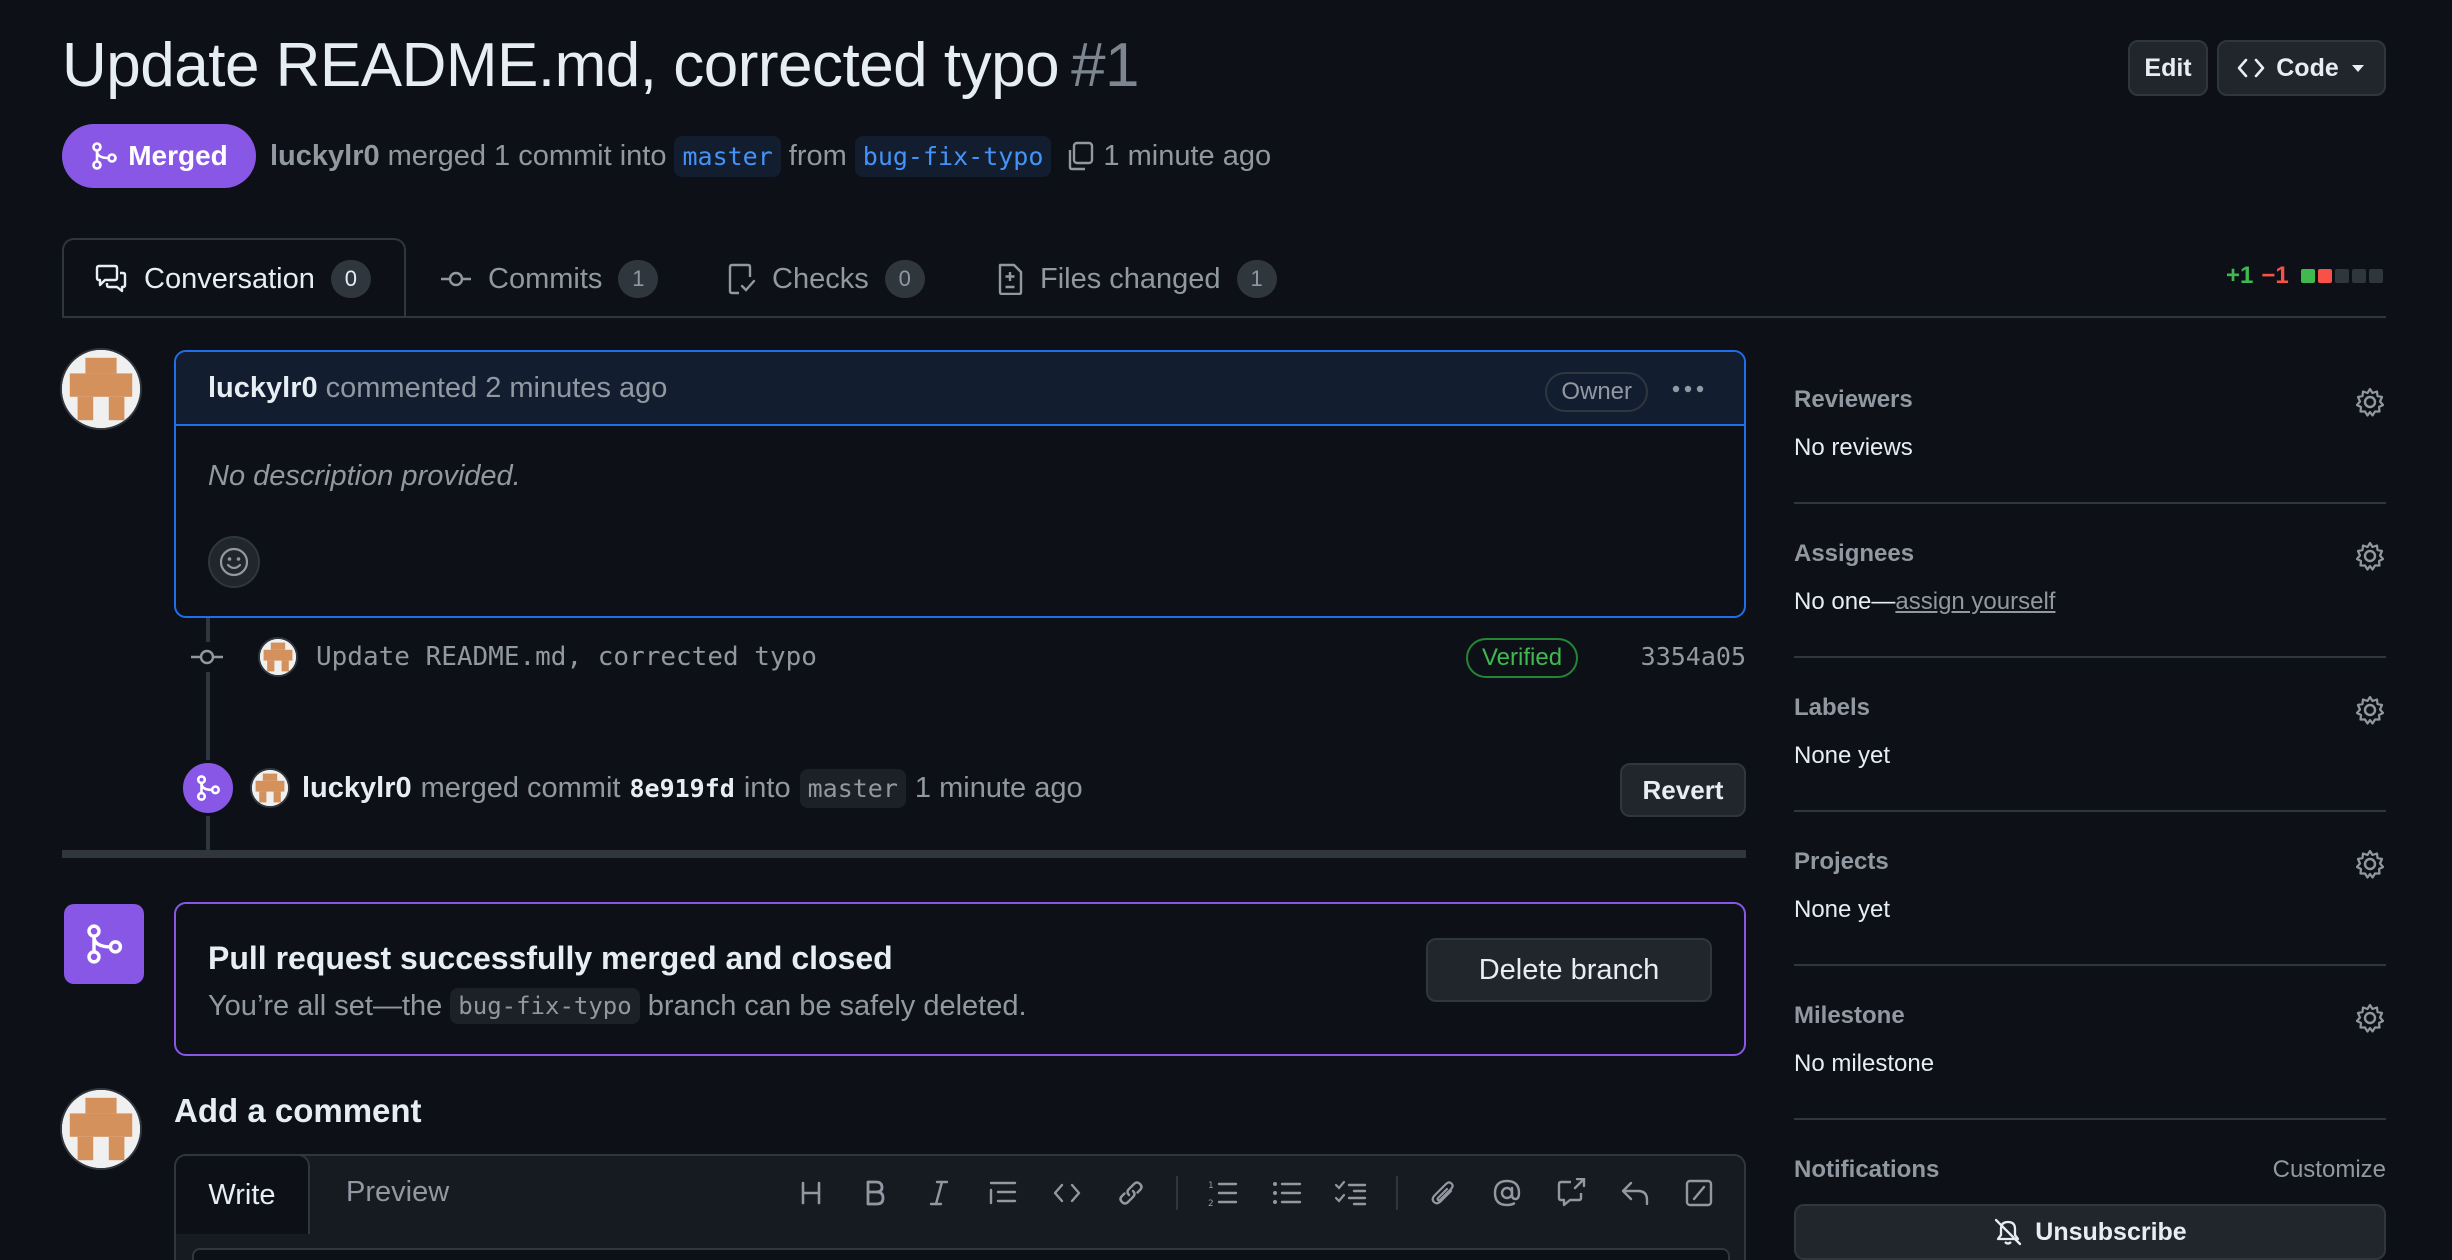  Describe the element at coordinates (817, 155) in the screenshot. I see `from-text: from` at that location.